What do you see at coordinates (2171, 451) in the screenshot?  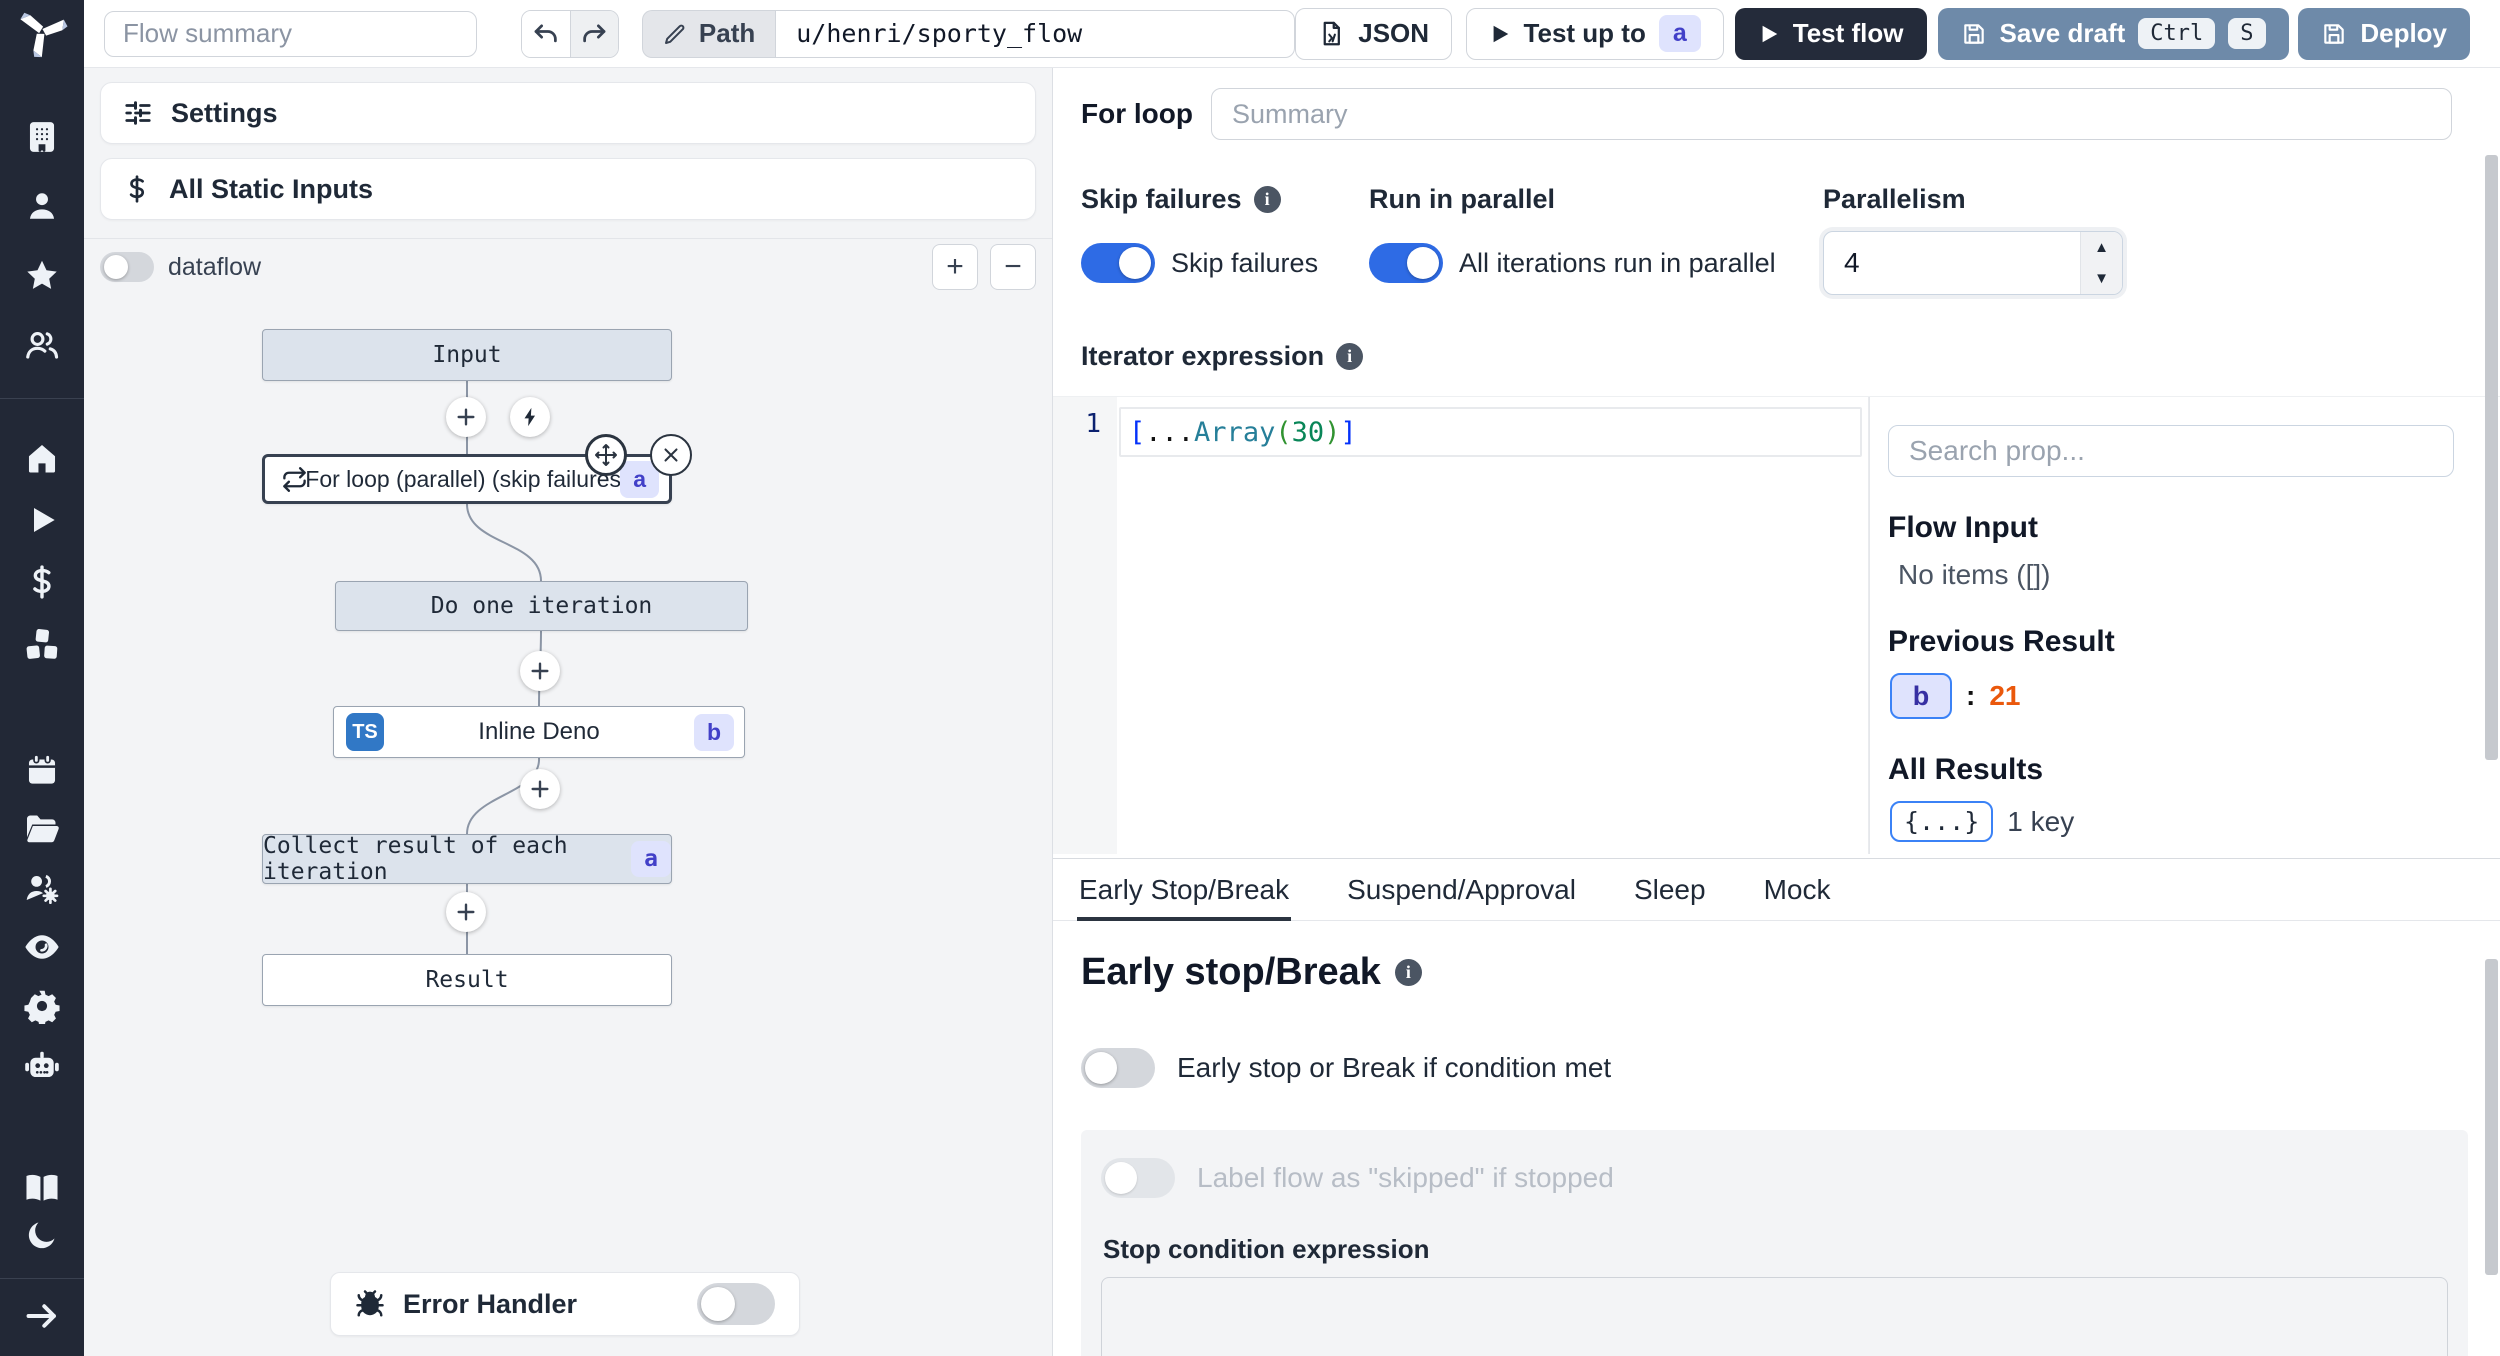 I see `search-prop-input` at bounding box center [2171, 451].